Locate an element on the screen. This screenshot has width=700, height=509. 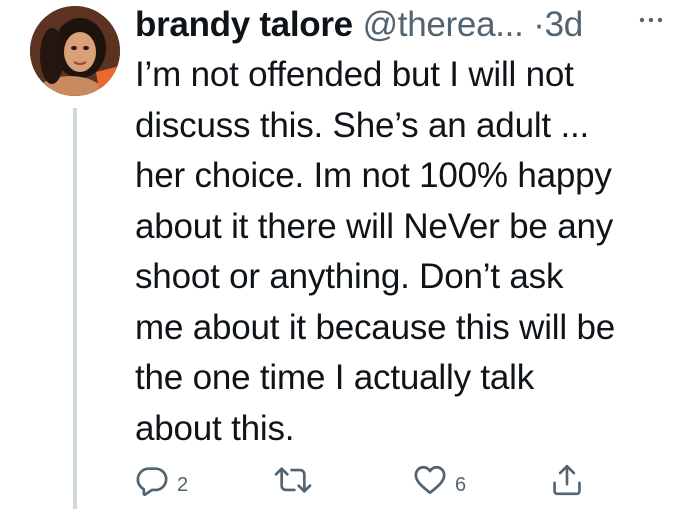
reply-button: 2 is located at coordinates (161, 480).